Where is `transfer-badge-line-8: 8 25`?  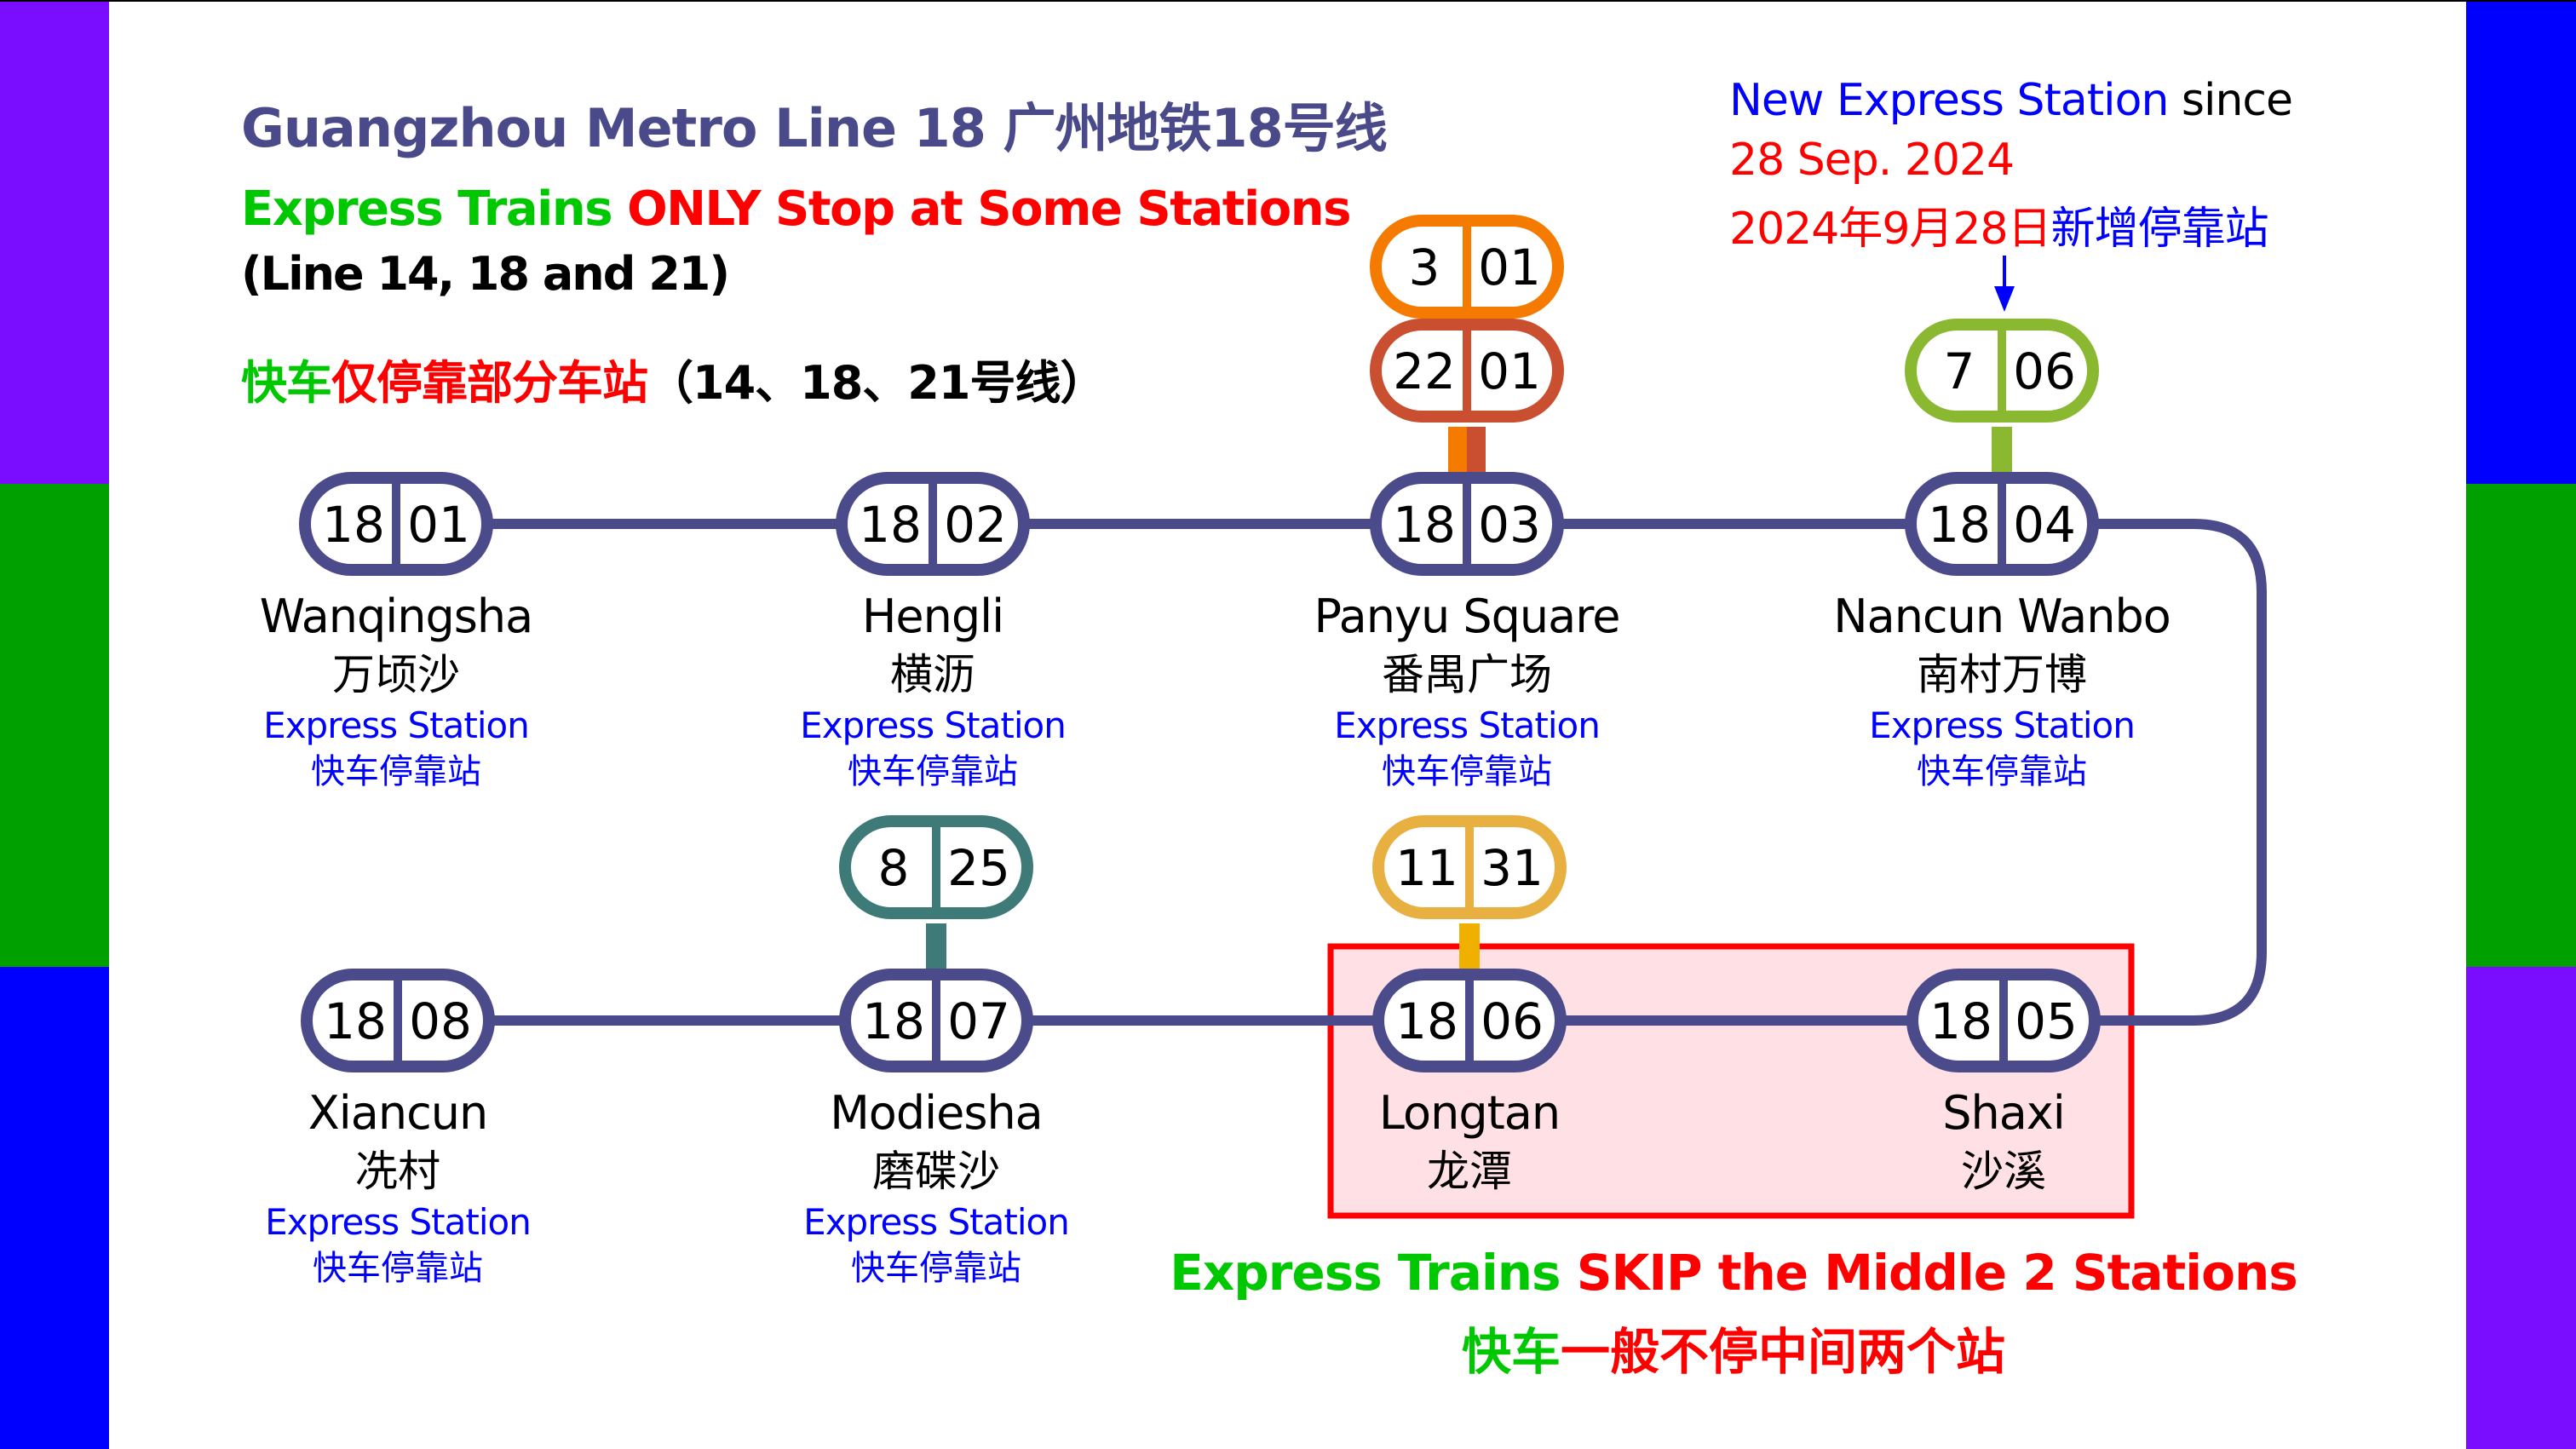
transfer-badge-line-8: 8 25 is located at coordinates (936, 867).